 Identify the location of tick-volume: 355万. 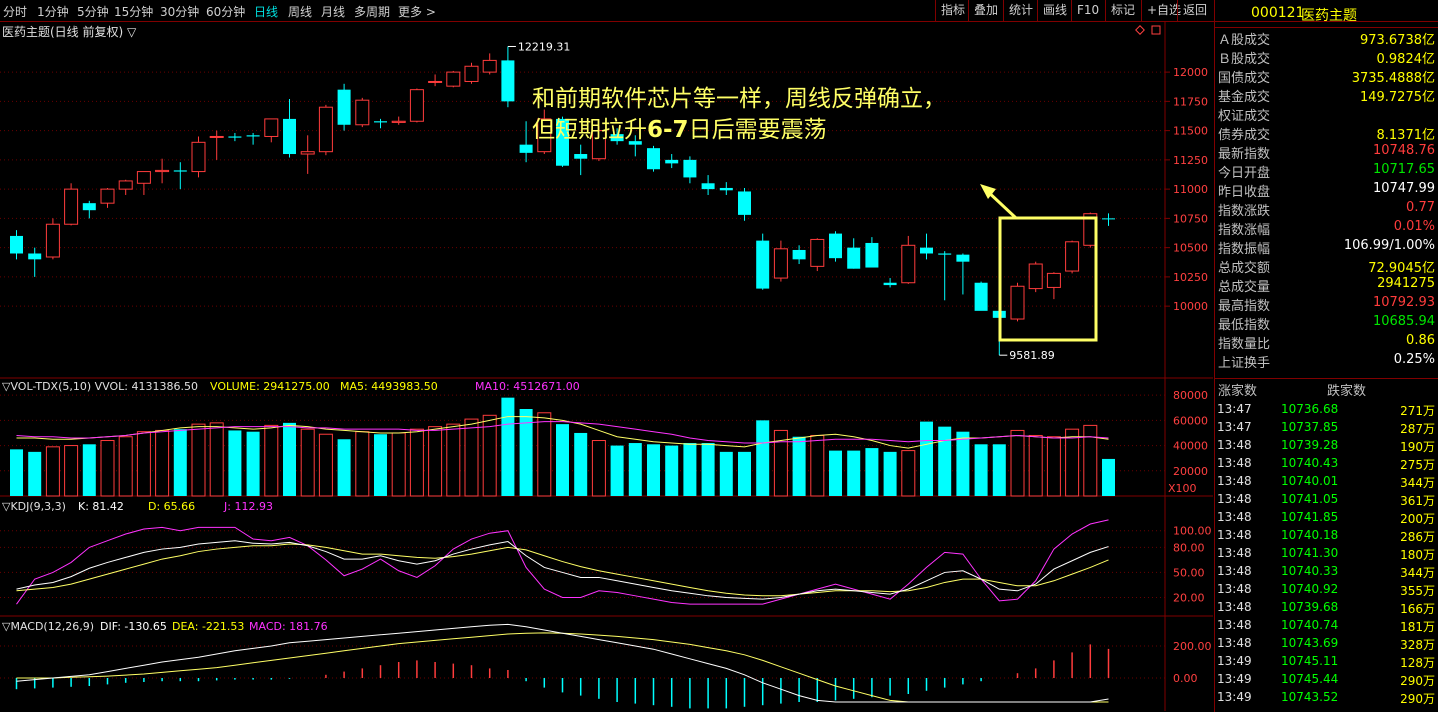
(1417, 591).